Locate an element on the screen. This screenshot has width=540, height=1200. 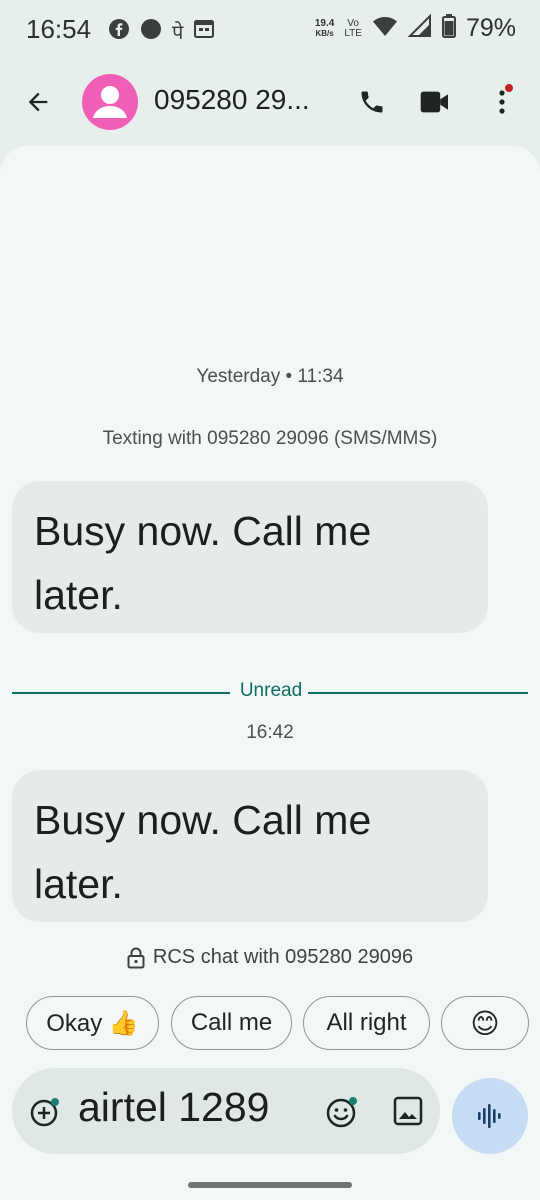
status-left-icons: पे is located at coordinates (161, 31).